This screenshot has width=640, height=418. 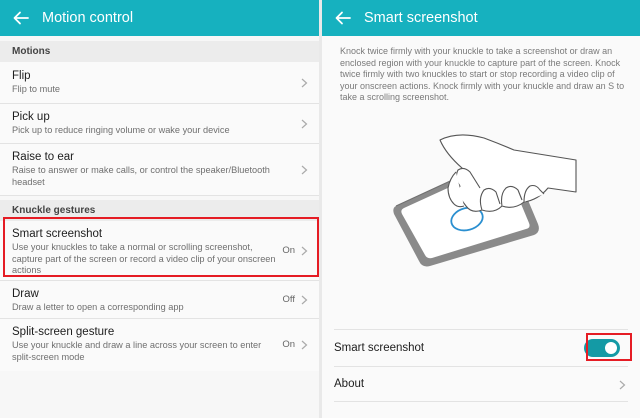 What do you see at coordinates (481, 18) in the screenshot?
I see `app-bar: Smart screenshot` at bounding box center [481, 18].